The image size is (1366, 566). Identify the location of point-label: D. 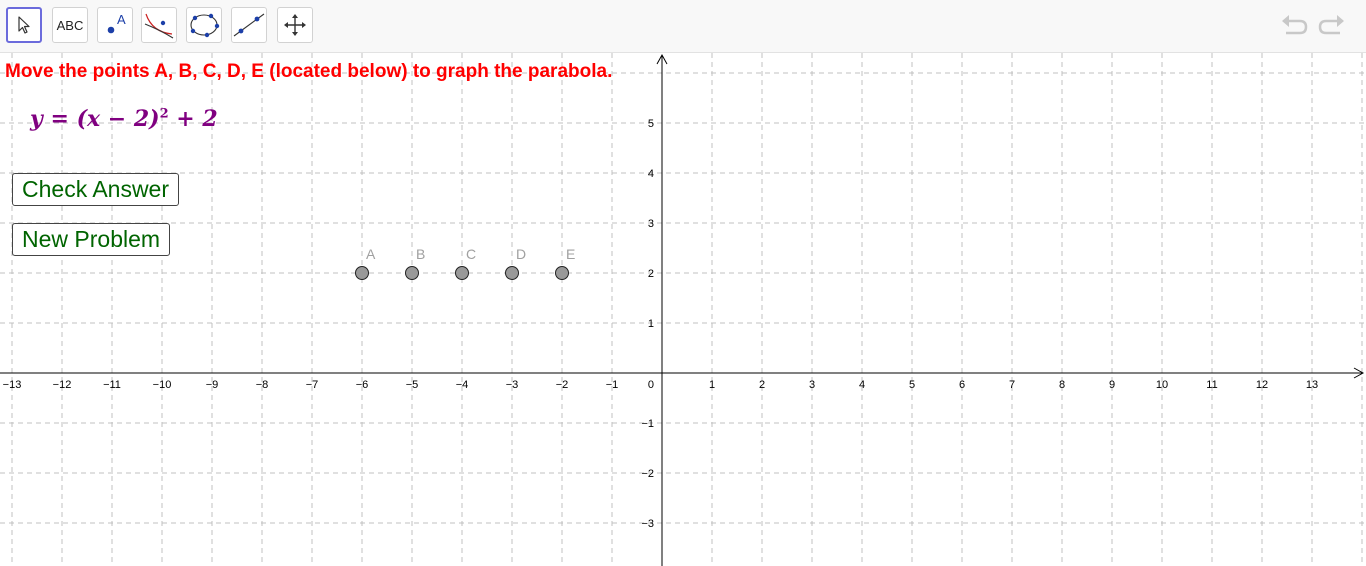
(521, 254).